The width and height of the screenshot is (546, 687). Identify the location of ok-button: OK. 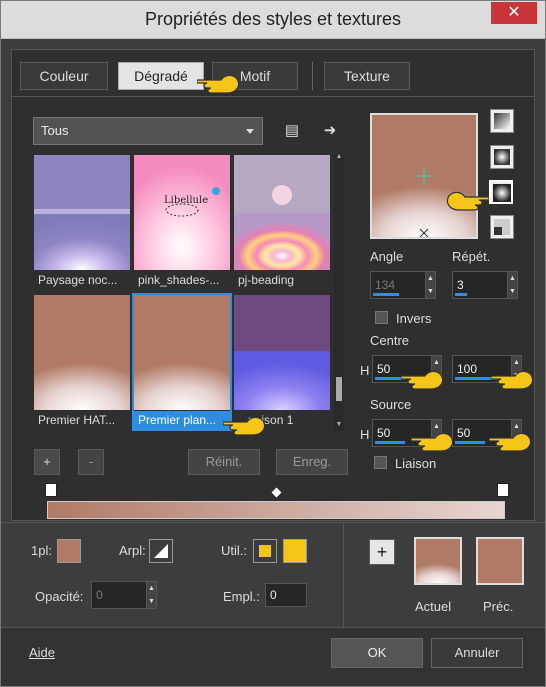
(377, 653).